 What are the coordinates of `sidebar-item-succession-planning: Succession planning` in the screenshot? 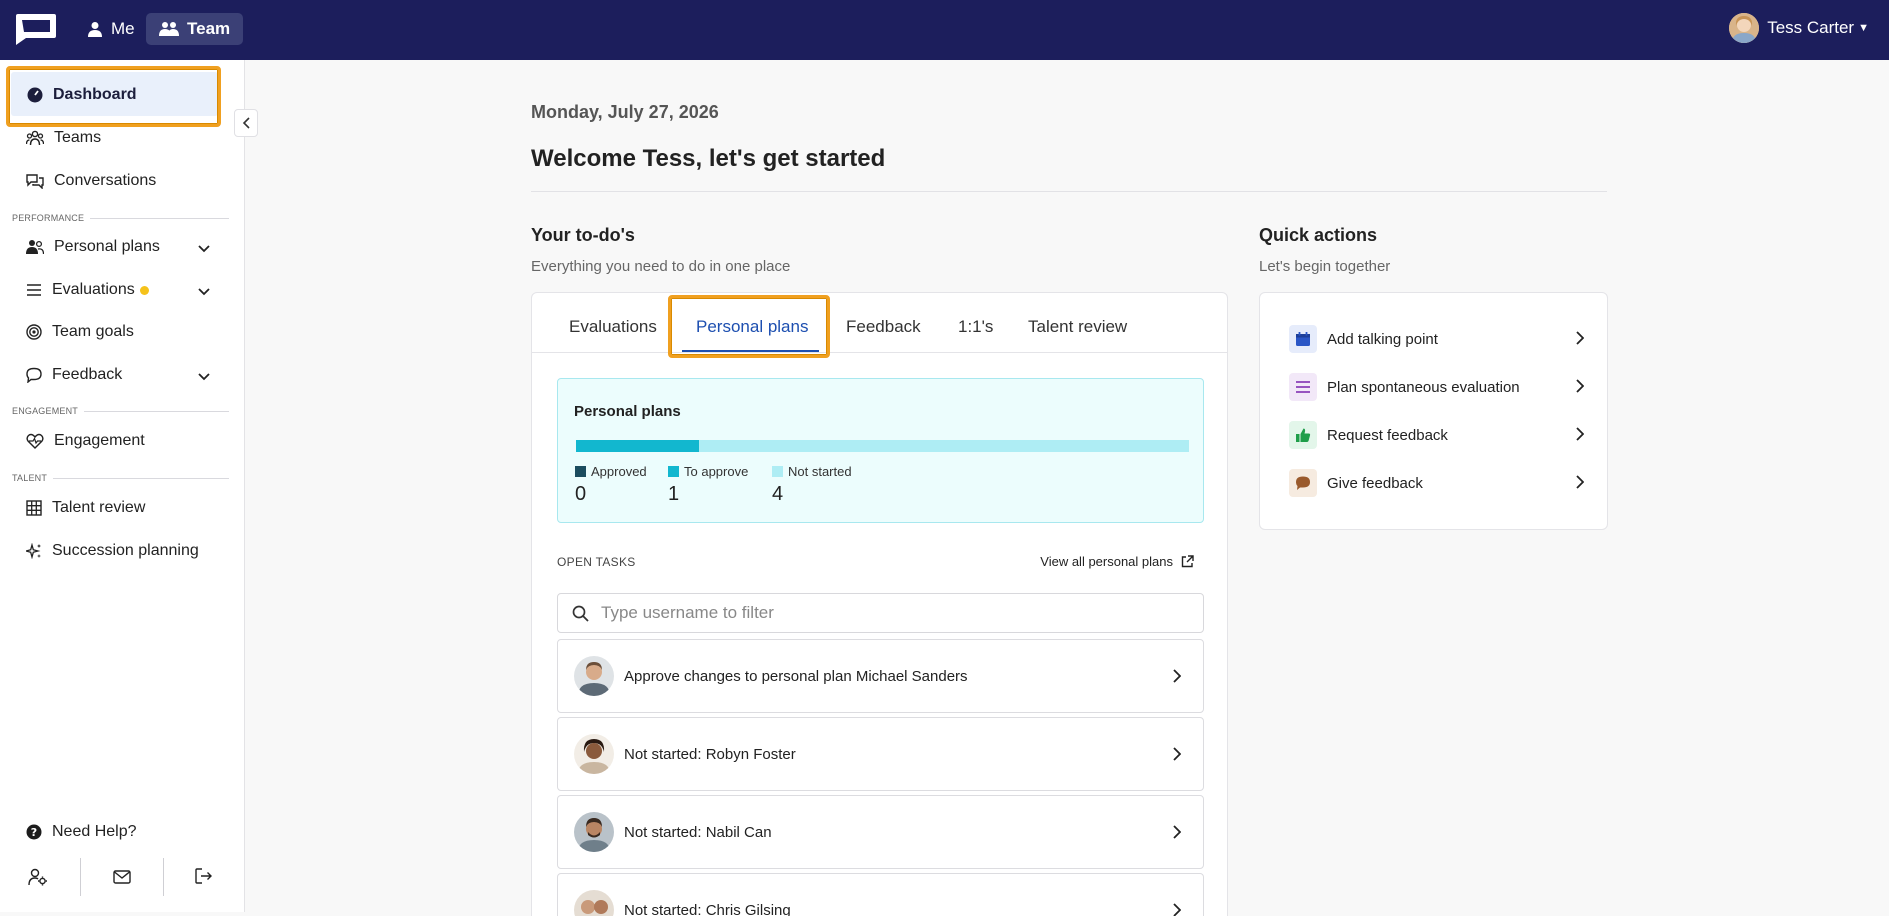 It's located at (112, 551).